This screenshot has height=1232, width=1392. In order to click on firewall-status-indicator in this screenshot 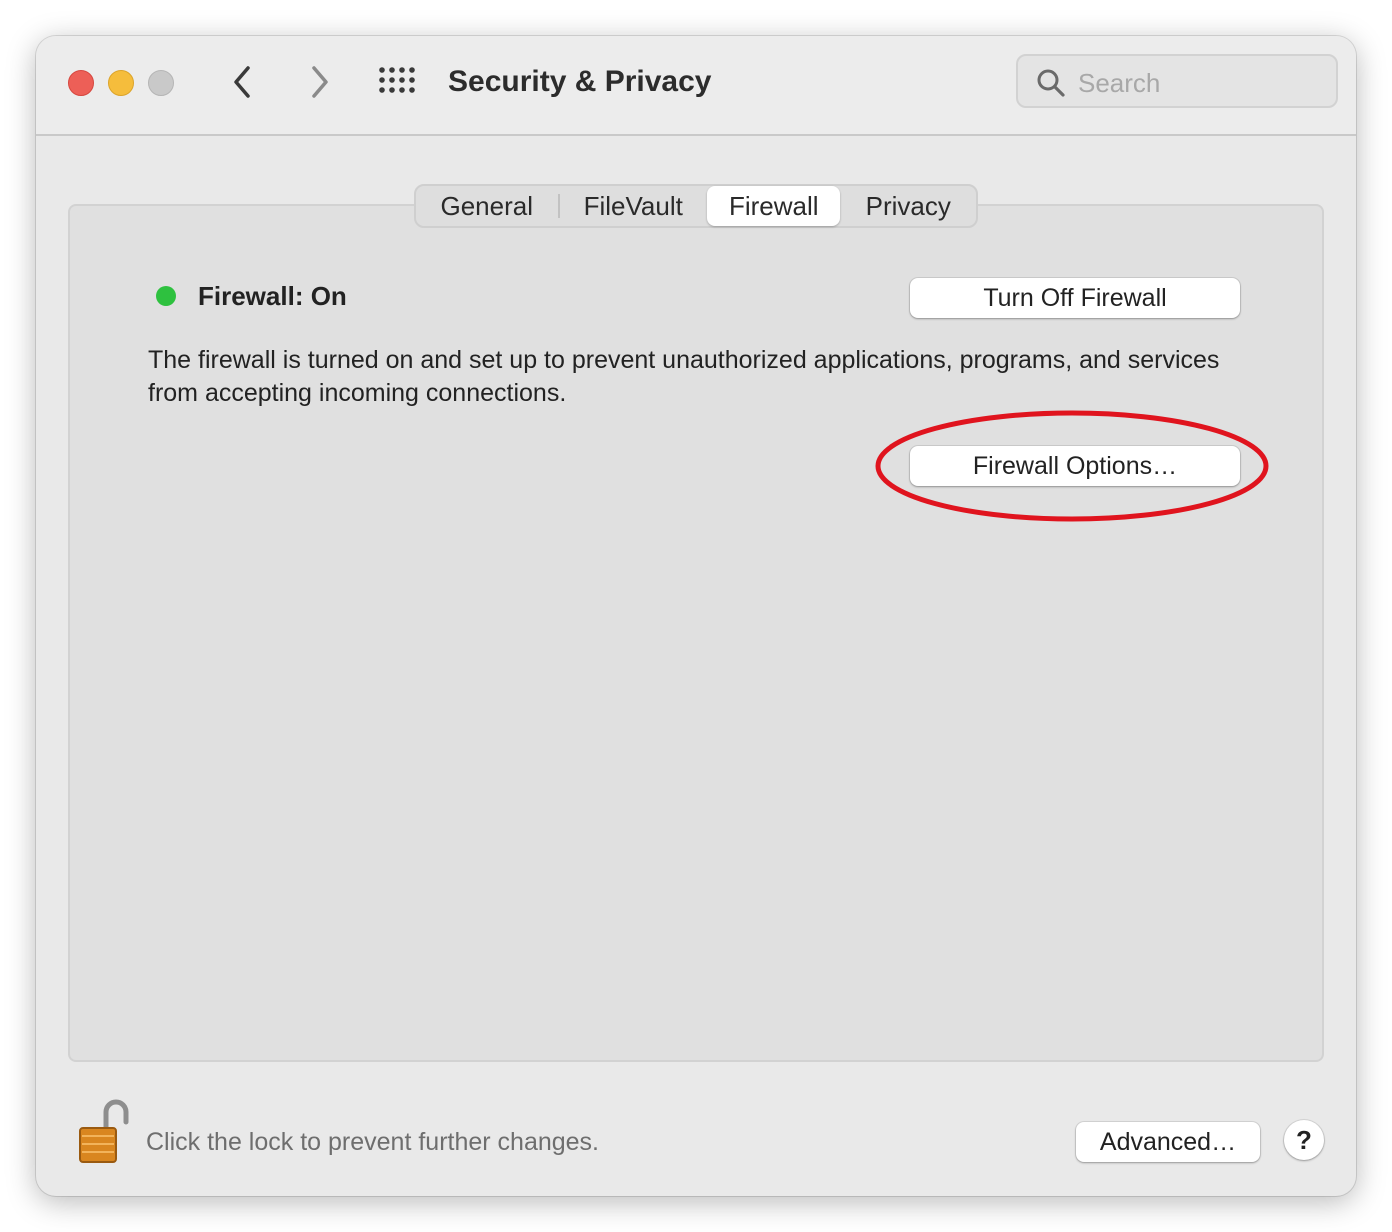, I will do `click(166, 296)`.